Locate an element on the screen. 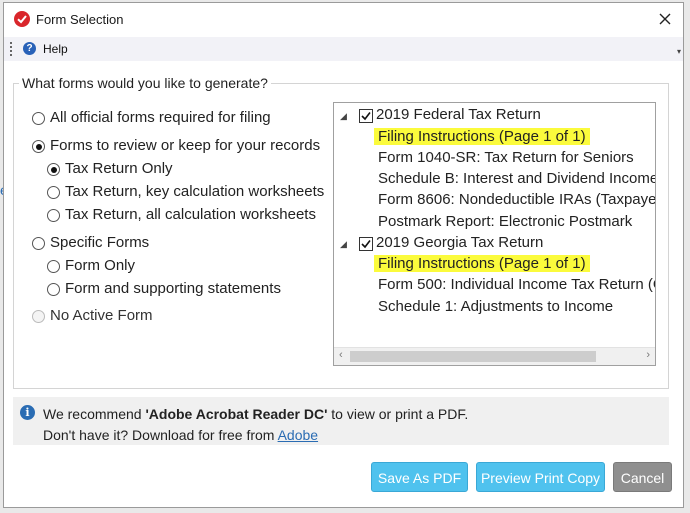 Image resolution: width=690 pixels, height=513 pixels. radio-label: Tax Return Only is located at coordinates (119, 168).